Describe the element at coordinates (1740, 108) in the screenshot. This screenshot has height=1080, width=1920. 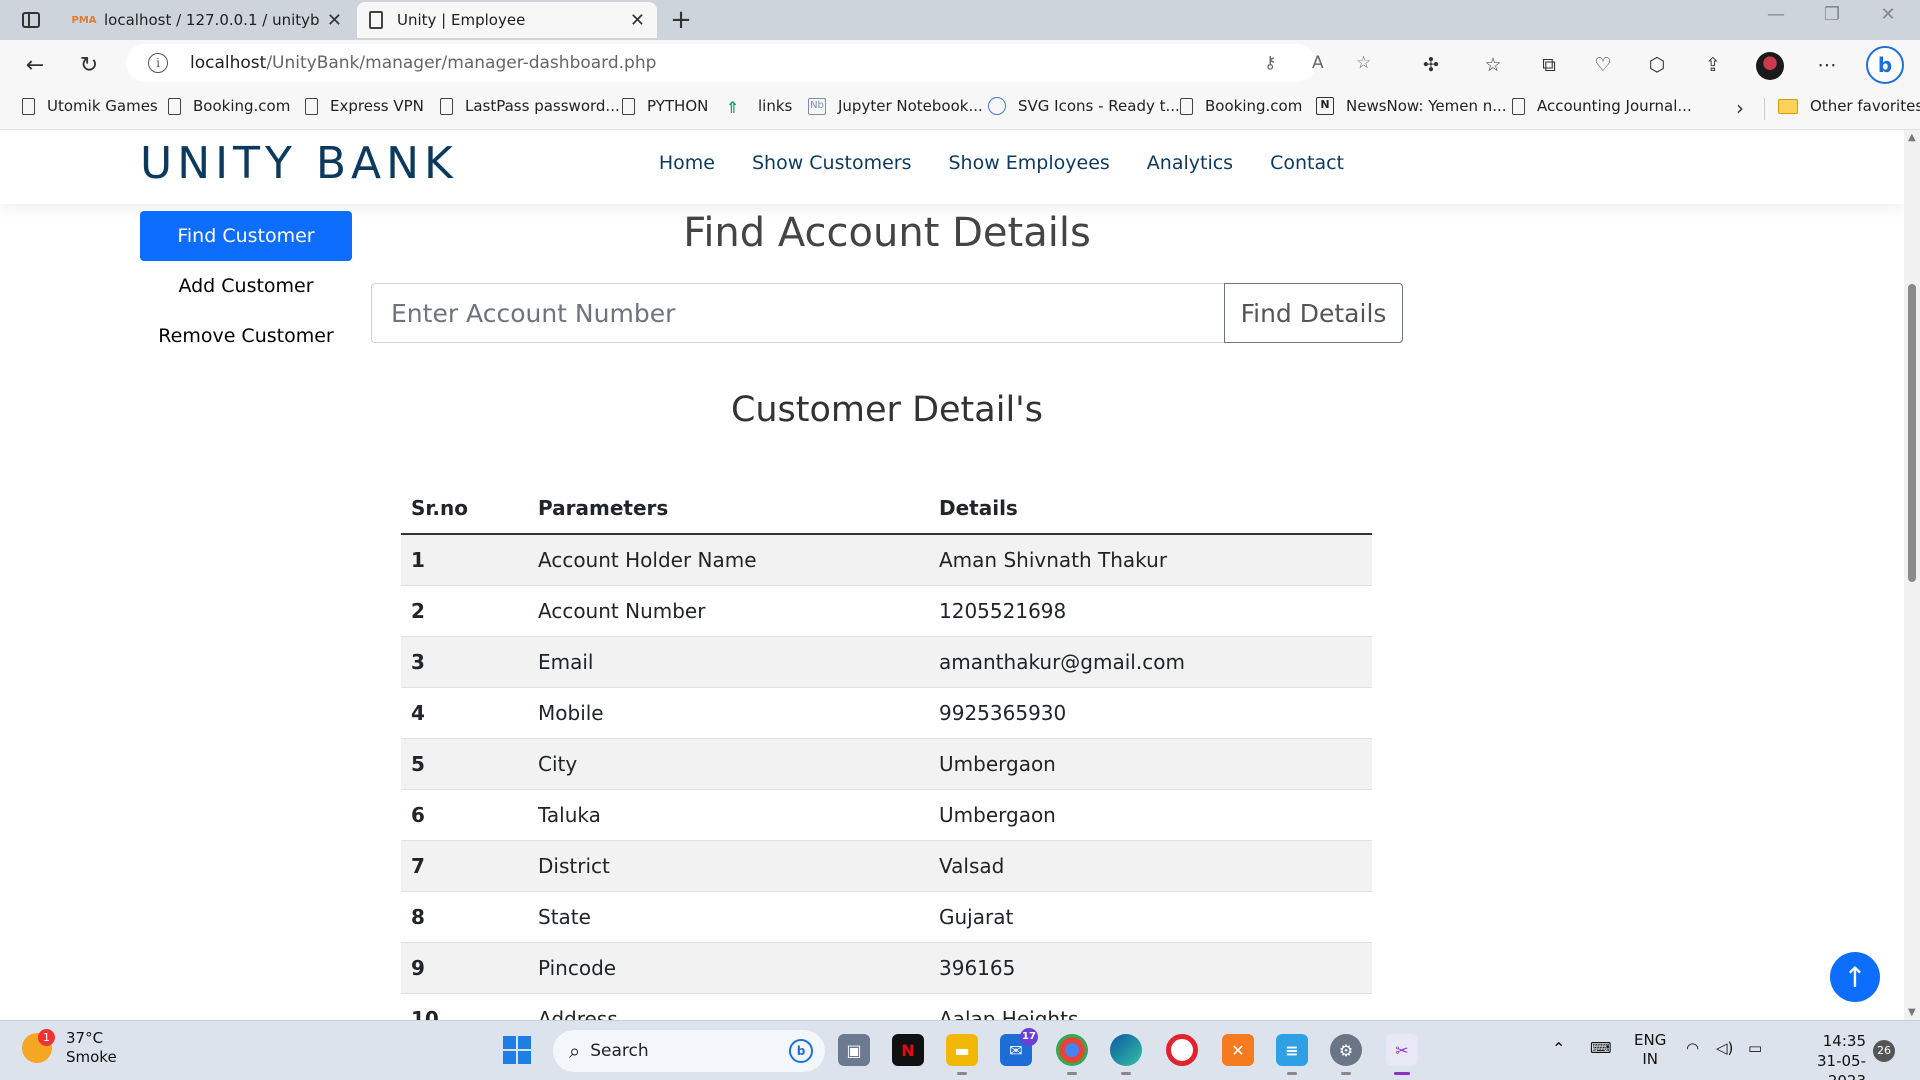
I see `chevron-right-icon: ›` at that location.